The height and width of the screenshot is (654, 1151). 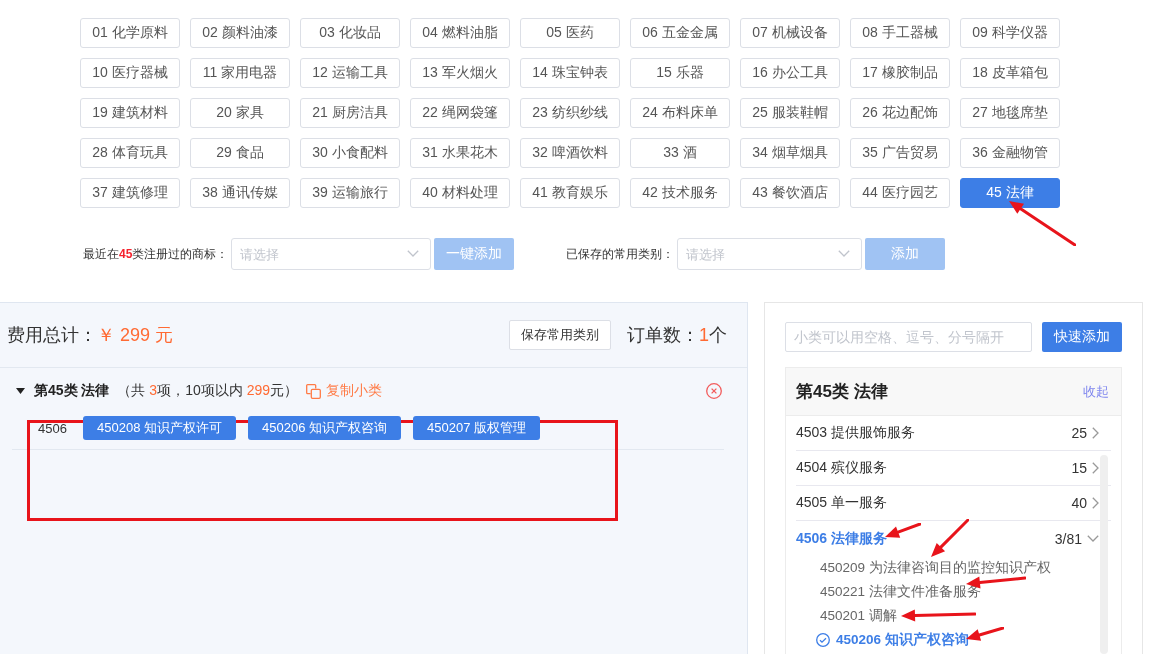 I want to click on category-button: 22 绳网袋篷, so click(x=460, y=113).